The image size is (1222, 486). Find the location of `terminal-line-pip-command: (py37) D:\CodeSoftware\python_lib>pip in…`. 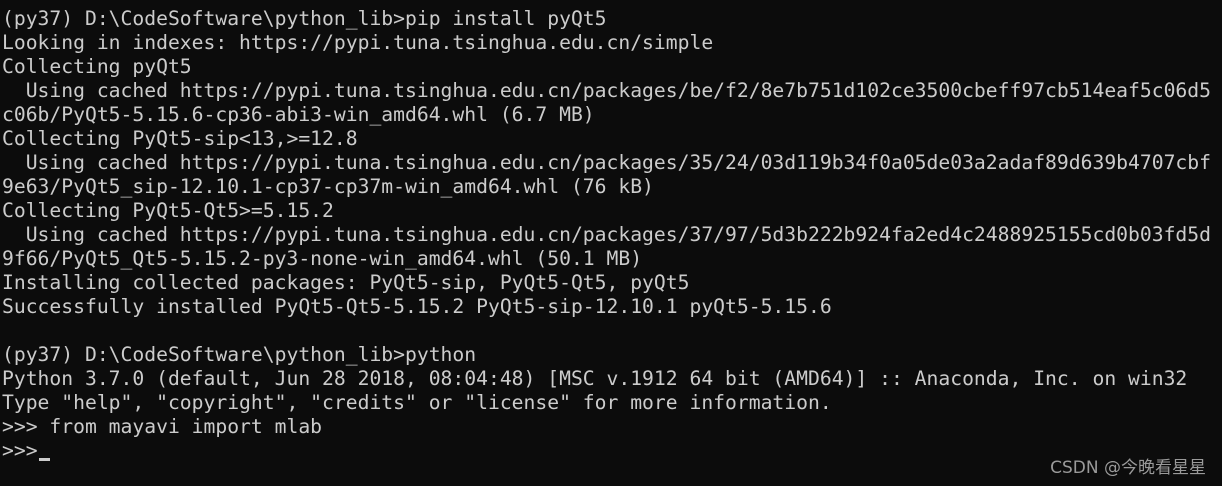

terminal-line-pip-command: (py37) D:\CodeSoftware\python_lib>pip in… is located at coordinates (304, 18).